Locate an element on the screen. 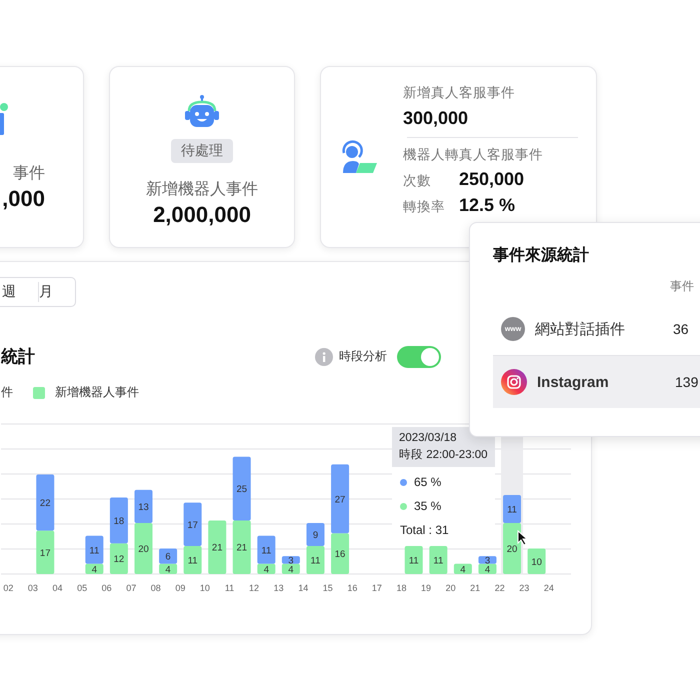 The height and width of the screenshot is (700, 700). axis-label: 19 is located at coordinates (426, 588).